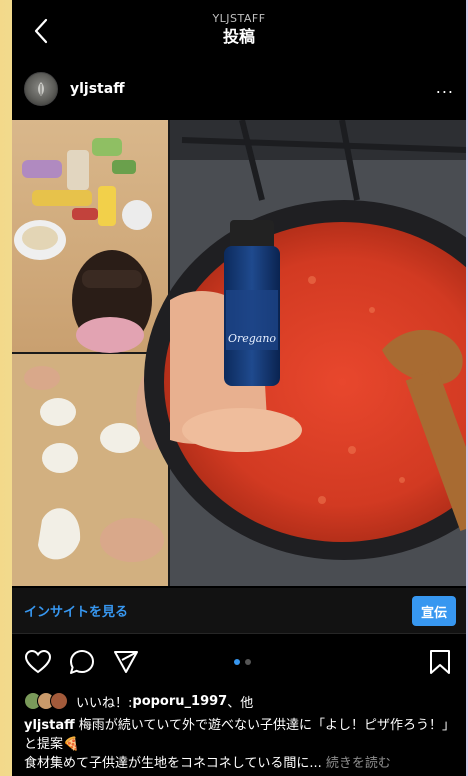  What do you see at coordinates (240, 735) in the screenshot?
I see `caption-line-1: 梅雨が続いていて外で遊べない子供達に「よし！ピザ作ろう！」と提案🍕` at bounding box center [240, 735].